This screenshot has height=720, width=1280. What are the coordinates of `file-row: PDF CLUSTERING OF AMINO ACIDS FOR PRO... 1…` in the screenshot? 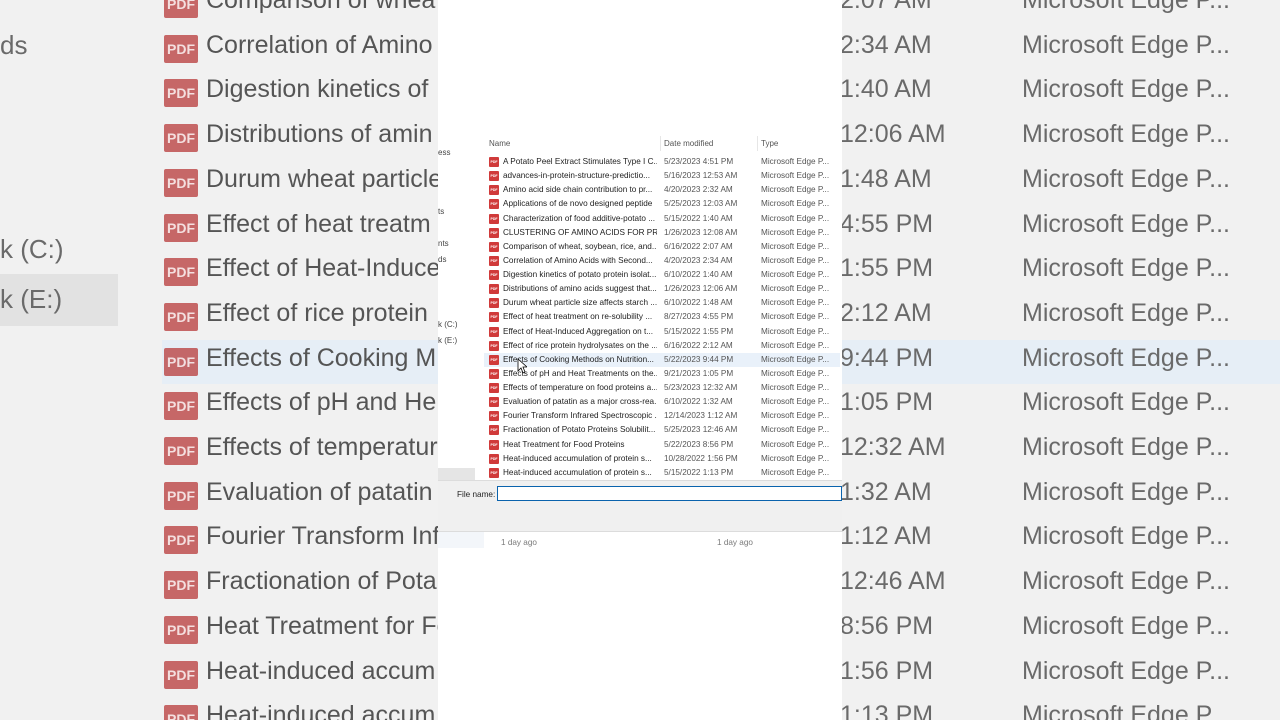 It's located at (662, 233).